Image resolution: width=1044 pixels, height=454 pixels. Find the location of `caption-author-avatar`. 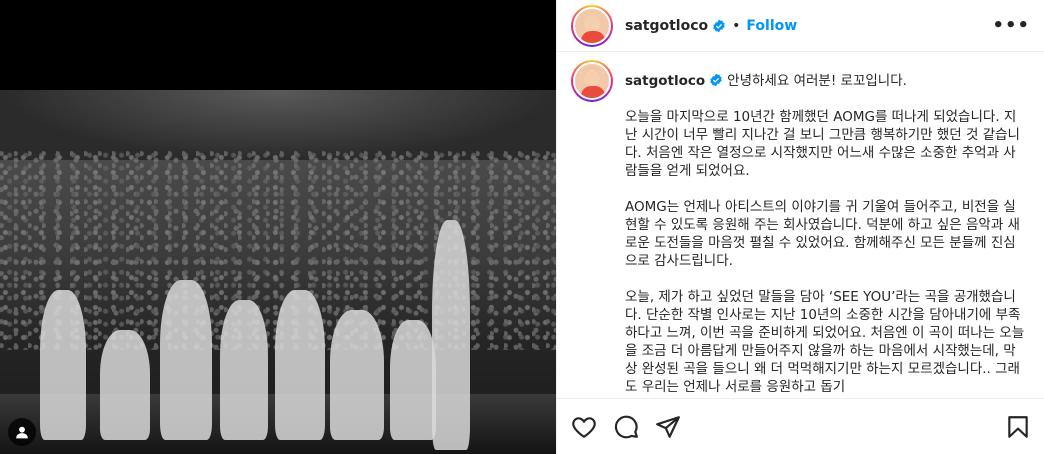

caption-author-avatar is located at coordinates (592, 81).